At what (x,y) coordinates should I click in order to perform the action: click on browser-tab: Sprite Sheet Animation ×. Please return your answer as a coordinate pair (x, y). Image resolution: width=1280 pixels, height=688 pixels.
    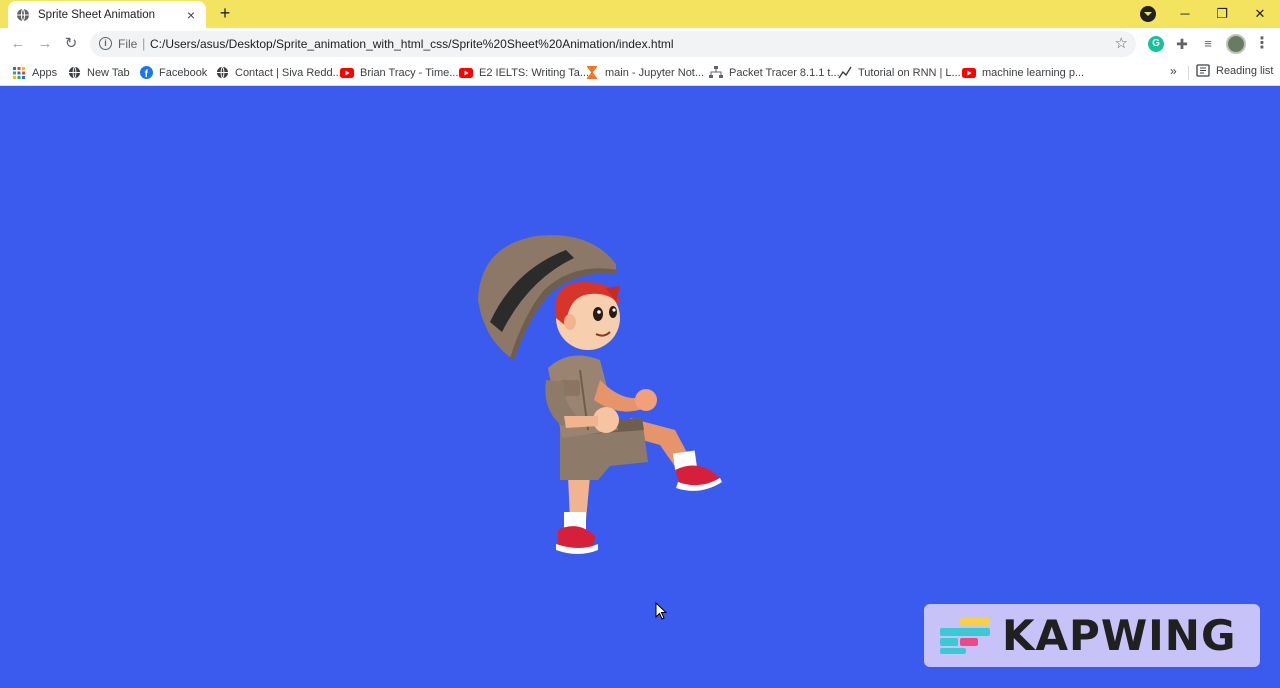
    Looking at the image, I should click on (107, 14).